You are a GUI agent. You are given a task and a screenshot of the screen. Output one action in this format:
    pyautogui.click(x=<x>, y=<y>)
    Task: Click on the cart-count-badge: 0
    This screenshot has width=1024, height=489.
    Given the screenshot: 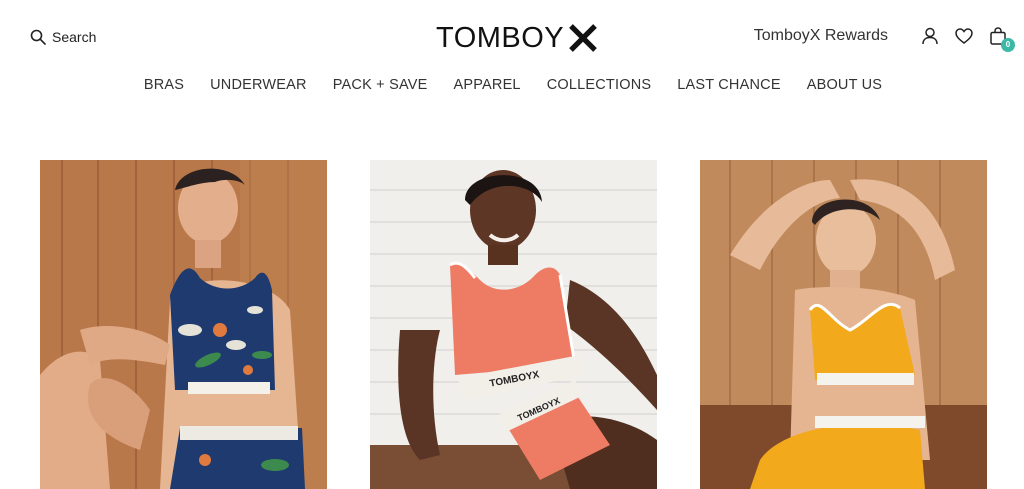 What is the action you would take?
    pyautogui.click(x=1008, y=45)
    